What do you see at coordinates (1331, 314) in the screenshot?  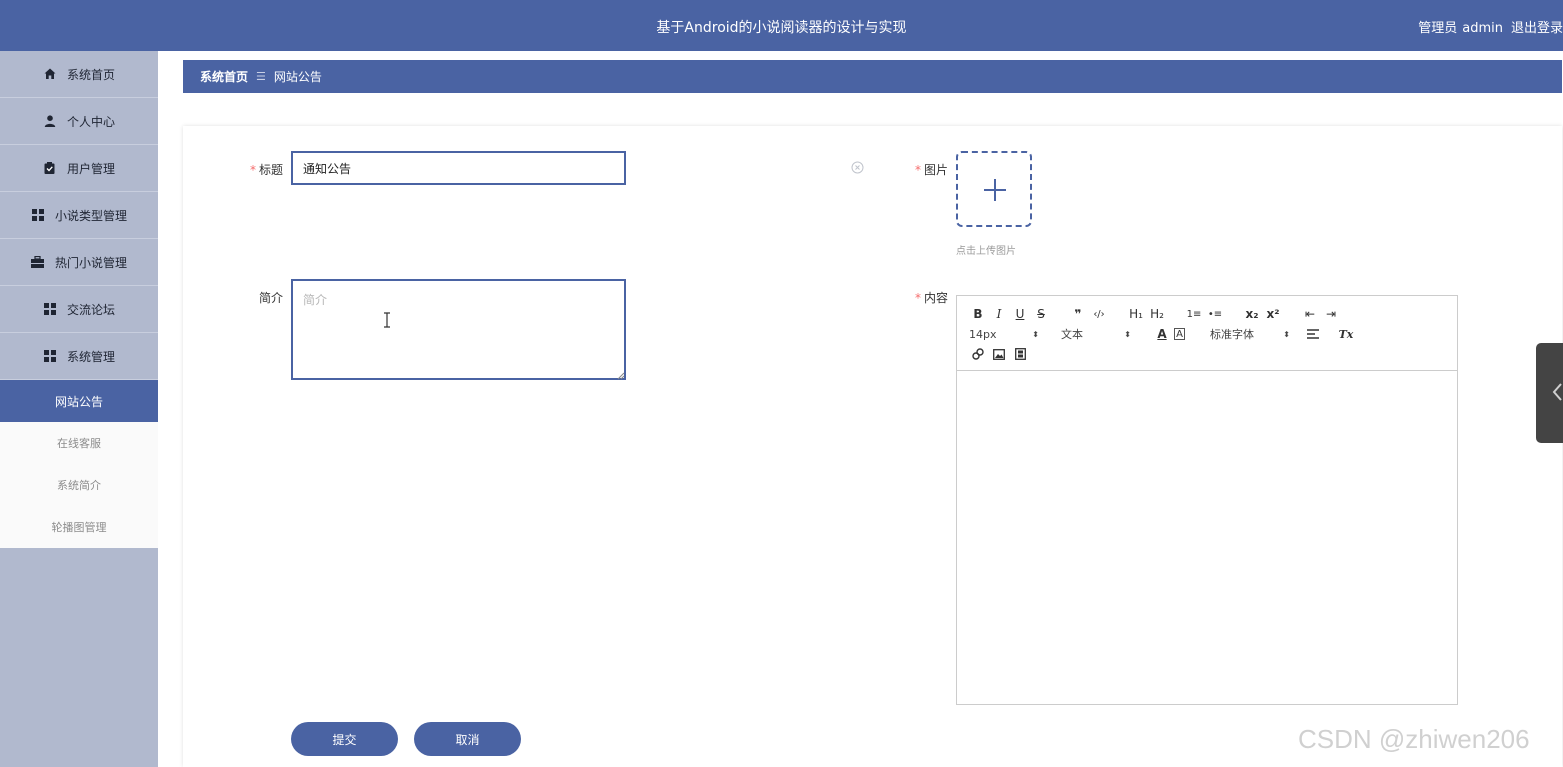 I see `indent-button: ⇥` at bounding box center [1331, 314].